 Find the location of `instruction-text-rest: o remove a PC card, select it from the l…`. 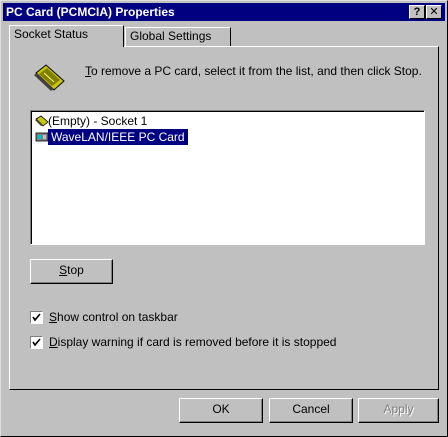

instruction-text-rest: o remove a PC card, select it from the l… is located at coordinates (256, 71).